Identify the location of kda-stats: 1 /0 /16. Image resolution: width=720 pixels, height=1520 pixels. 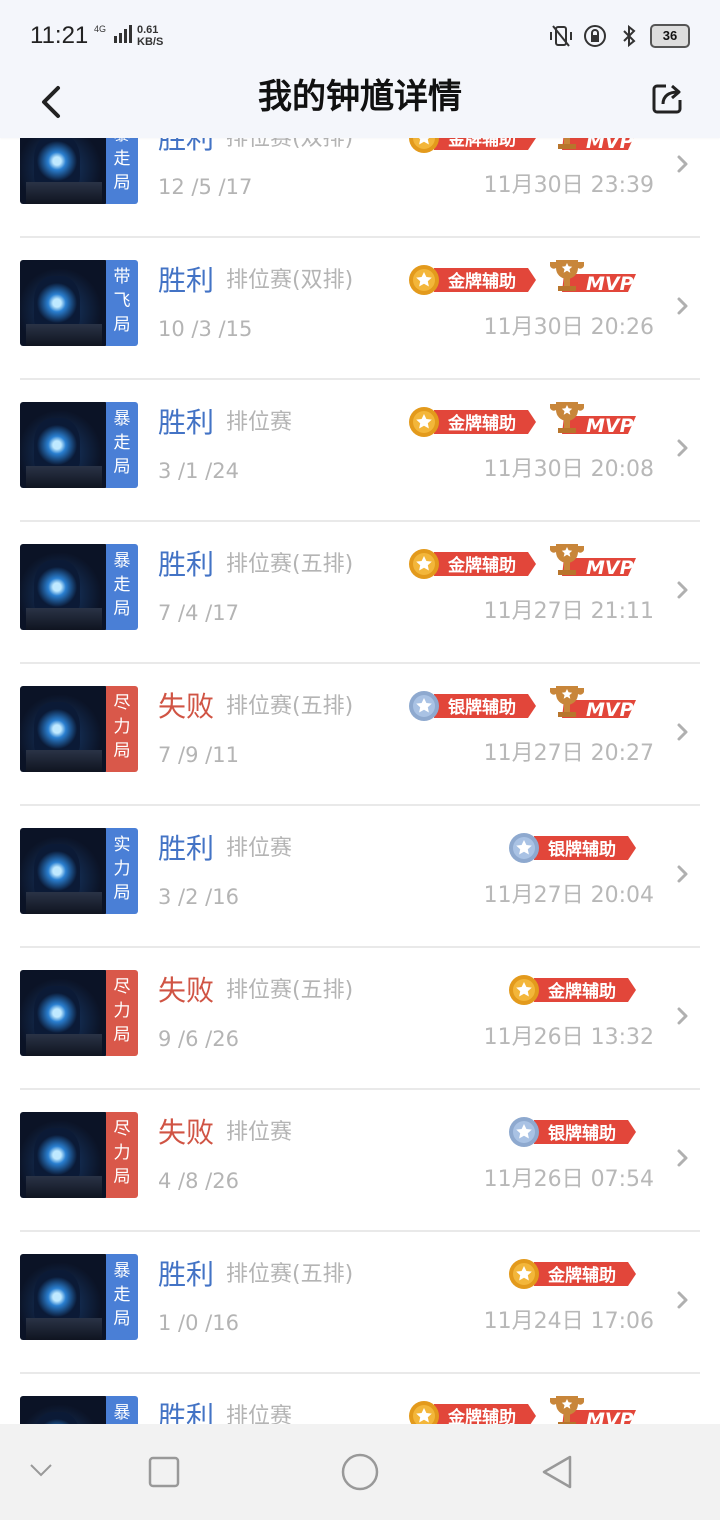
(198, 1323).